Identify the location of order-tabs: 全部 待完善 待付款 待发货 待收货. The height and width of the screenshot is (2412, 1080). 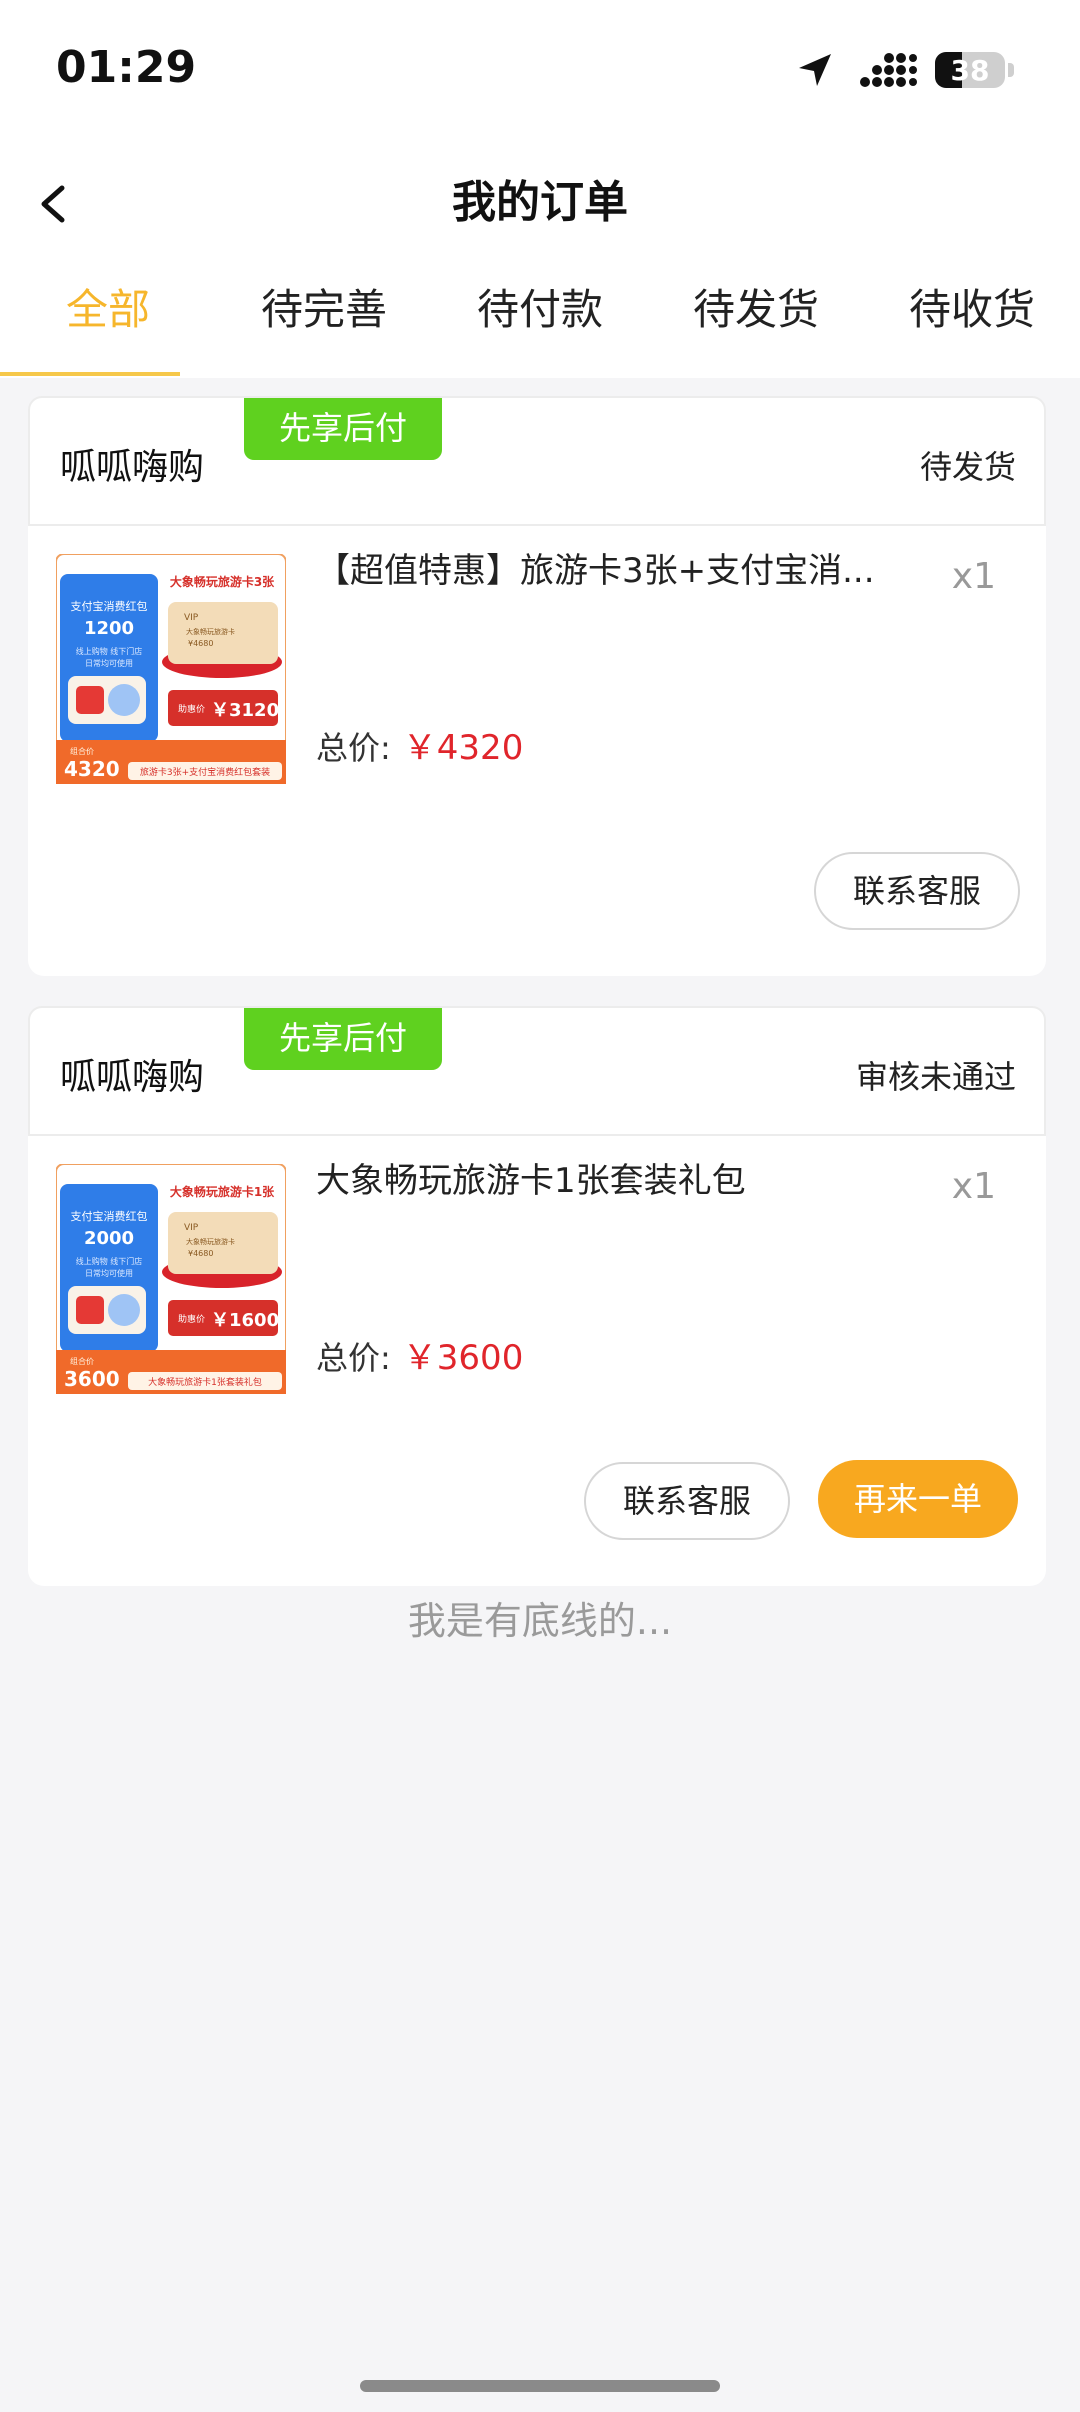
(540, 314).